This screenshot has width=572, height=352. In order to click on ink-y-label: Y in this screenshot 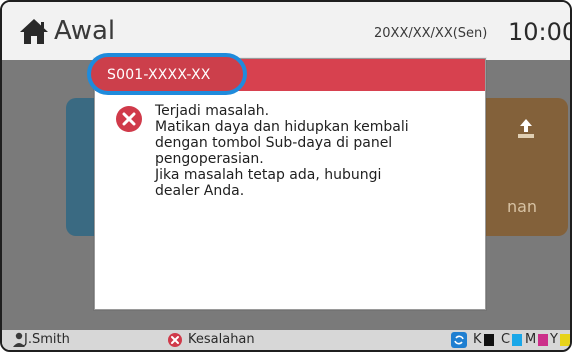, I will do `click(554, 339)`.